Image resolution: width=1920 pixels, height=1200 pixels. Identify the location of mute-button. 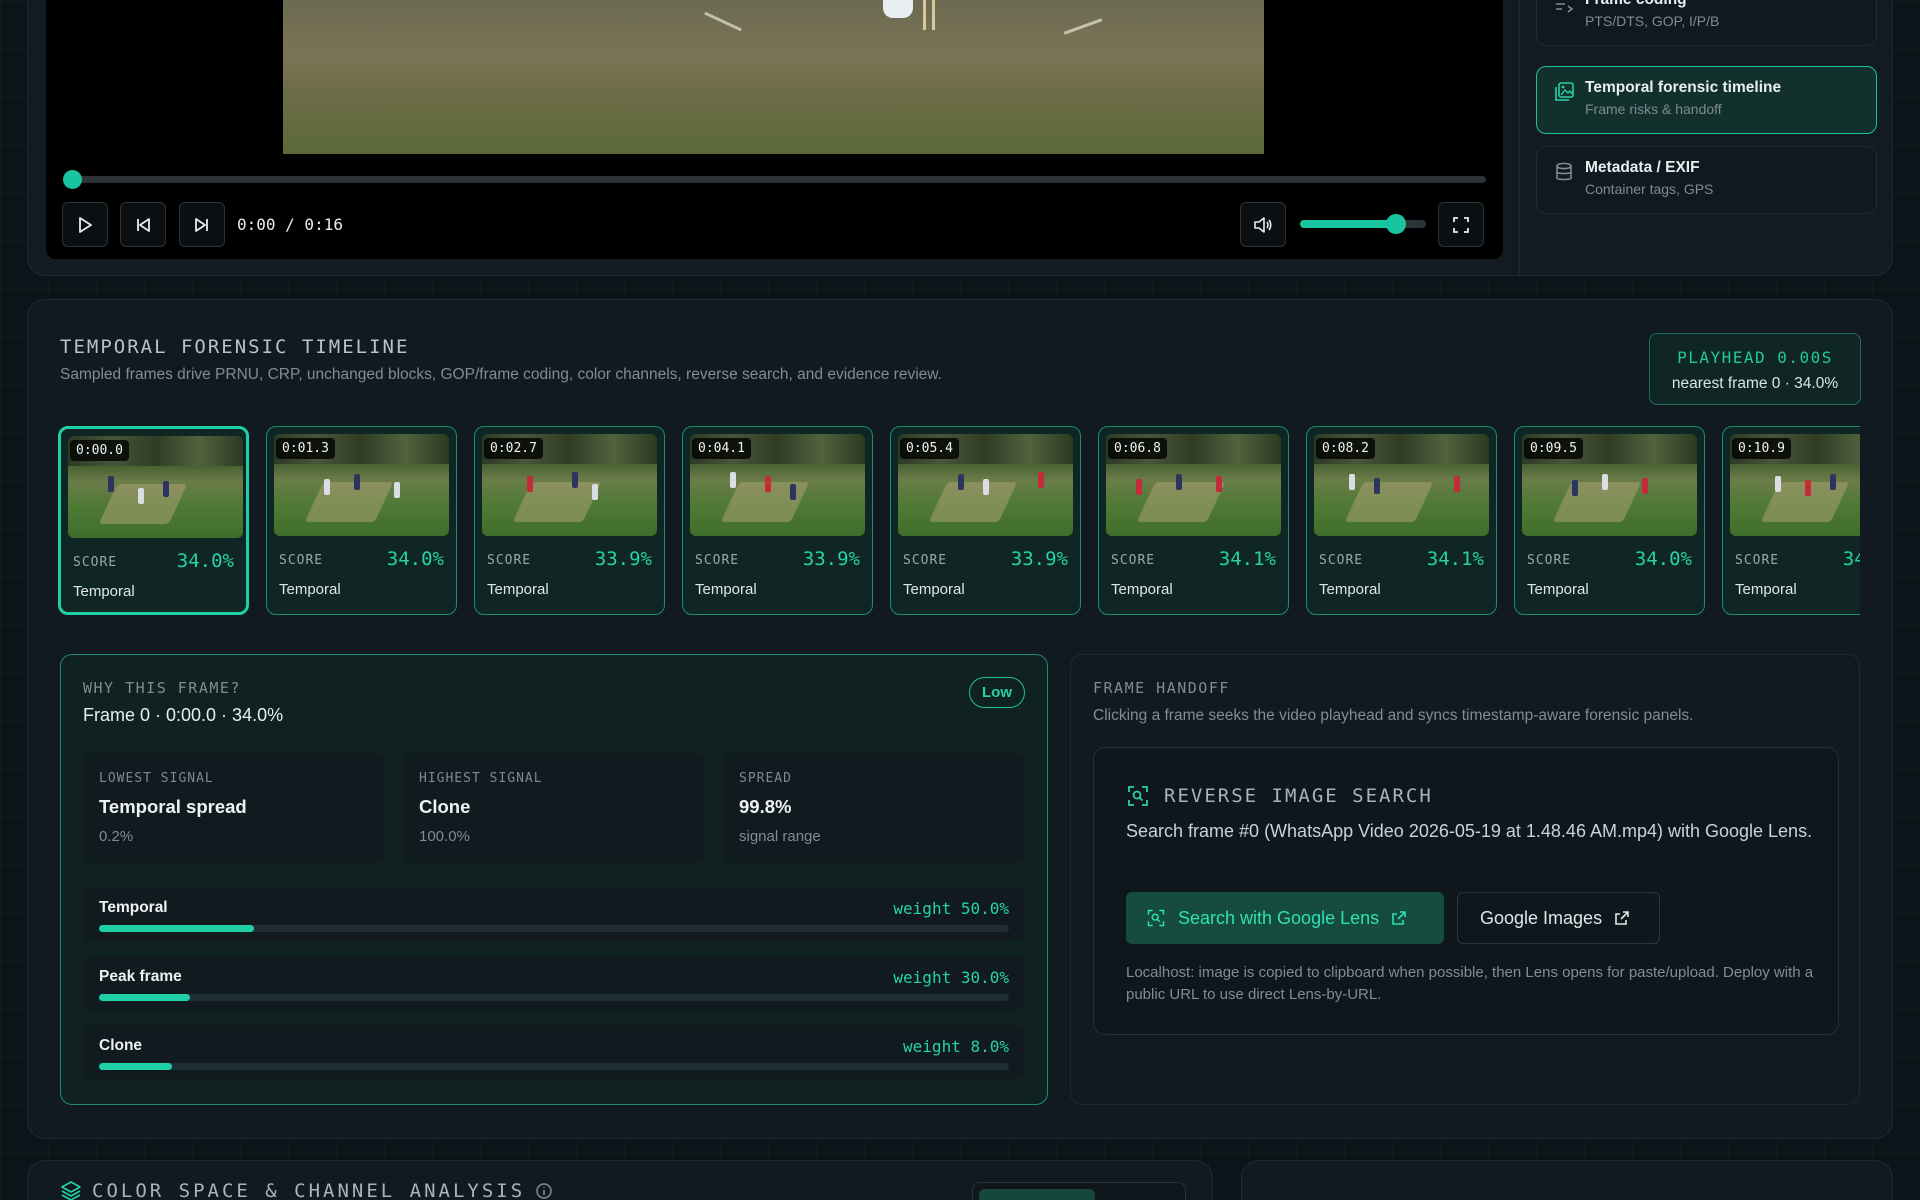
(1263, 224).